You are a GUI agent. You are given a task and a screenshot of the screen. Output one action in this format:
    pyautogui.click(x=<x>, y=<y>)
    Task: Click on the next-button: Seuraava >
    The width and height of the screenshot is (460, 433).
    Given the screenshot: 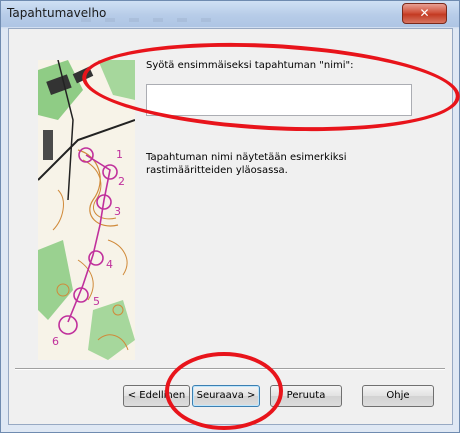 What is the action you would take?
    pyautogui.click(x=226, y=396)
    